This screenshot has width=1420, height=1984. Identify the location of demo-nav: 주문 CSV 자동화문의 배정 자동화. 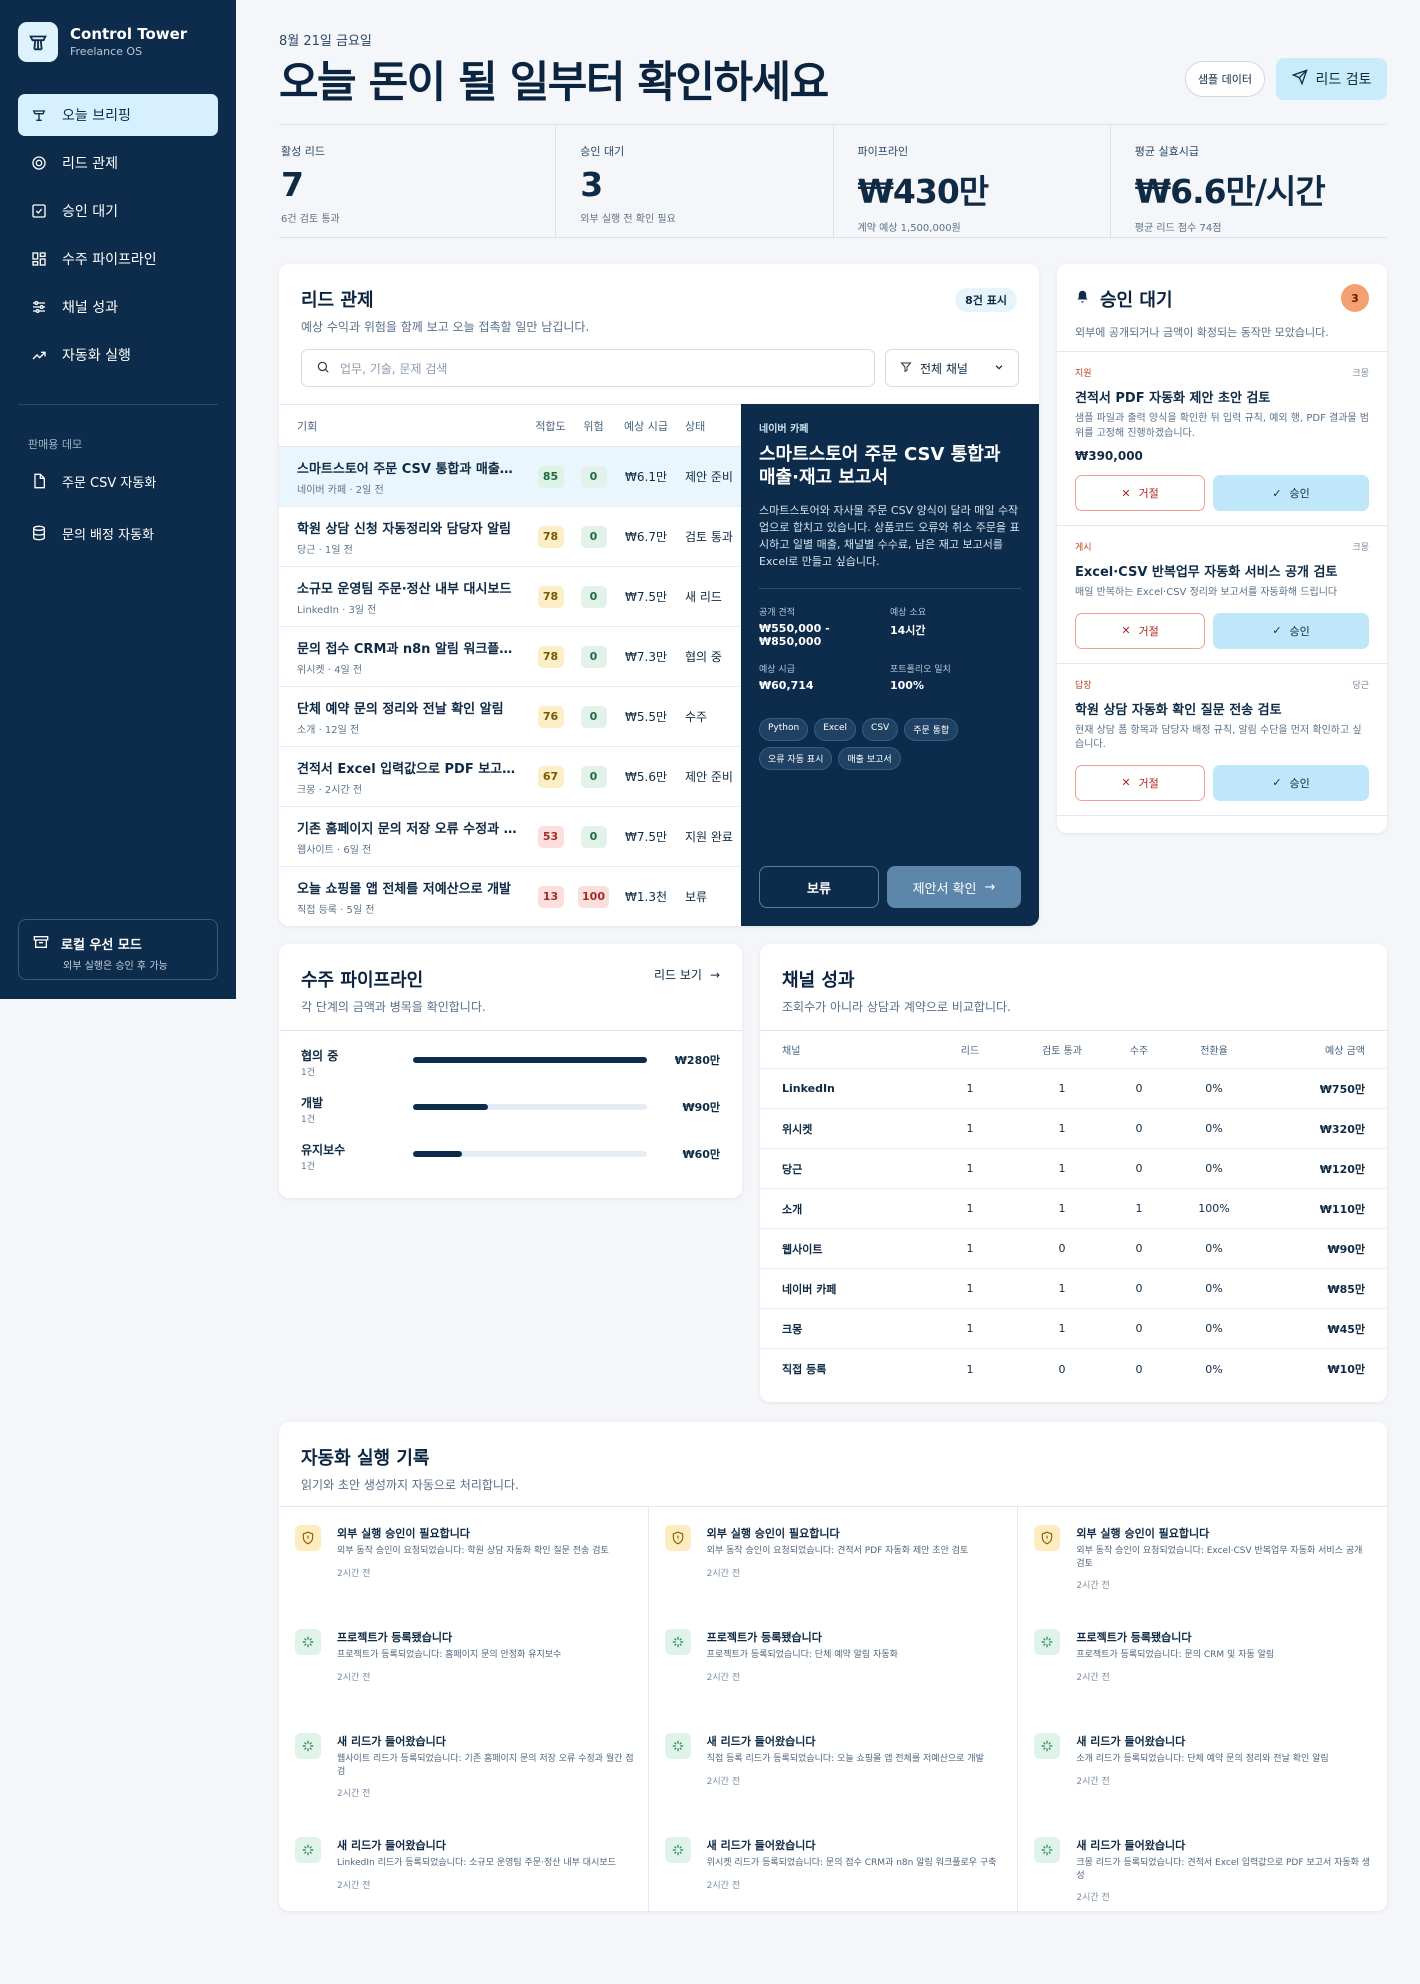
(118, 510).